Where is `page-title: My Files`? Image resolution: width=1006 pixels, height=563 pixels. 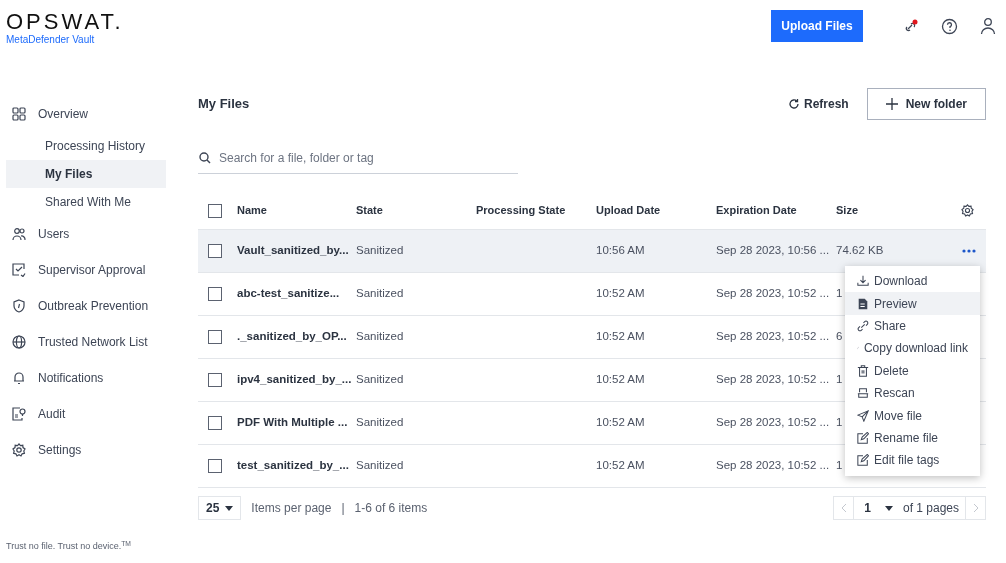 page-title: My Files is located at coordinates (224, 104).